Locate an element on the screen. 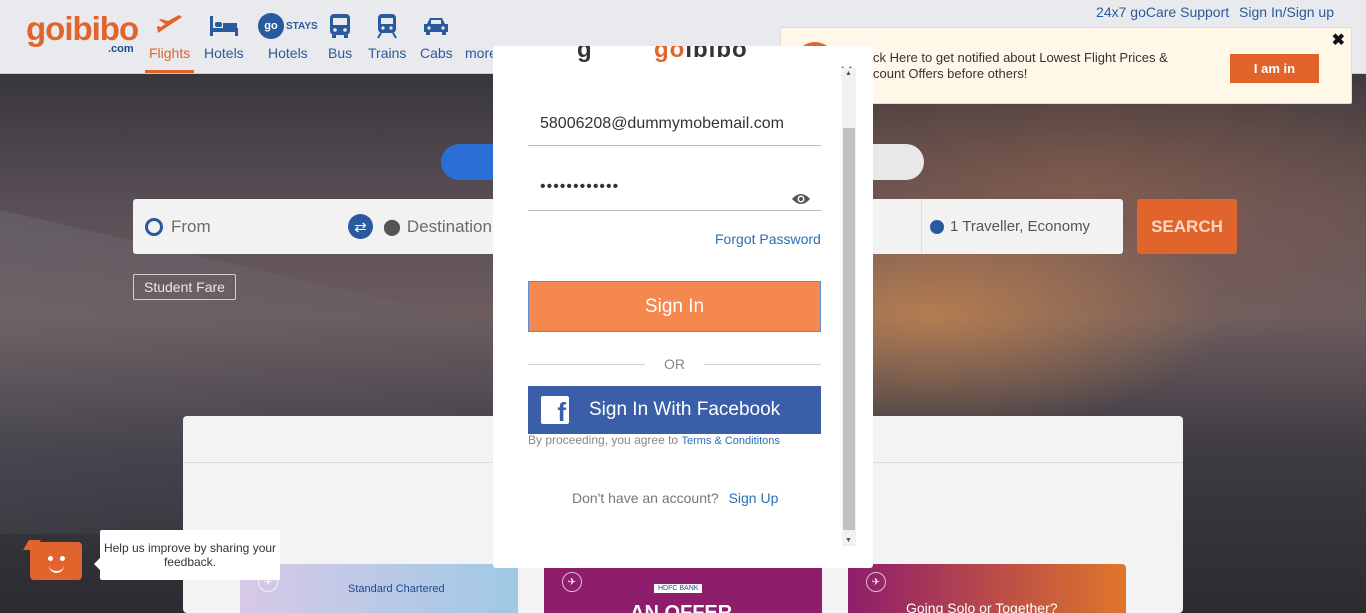 The height and width of the screenshot is (613, 1366). gocare-support-link: 24x7 goCare Support is located at coordinates (1162, 12).